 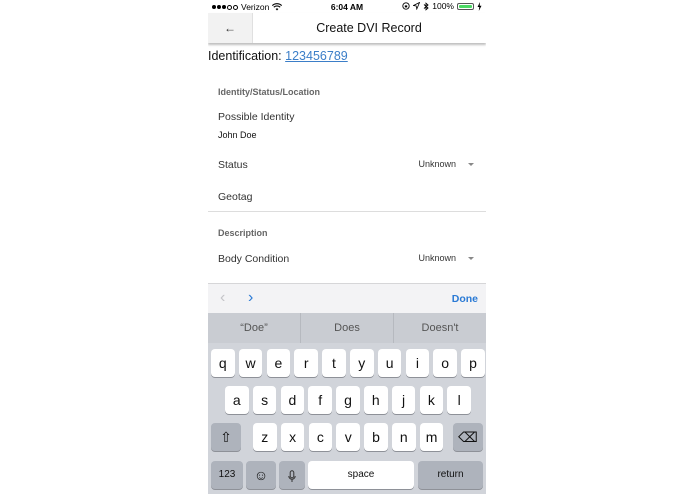 What do you see at coordinates (264, 400) in the screenshot?
I see `key-s: s` at bounding box center [264, 400].